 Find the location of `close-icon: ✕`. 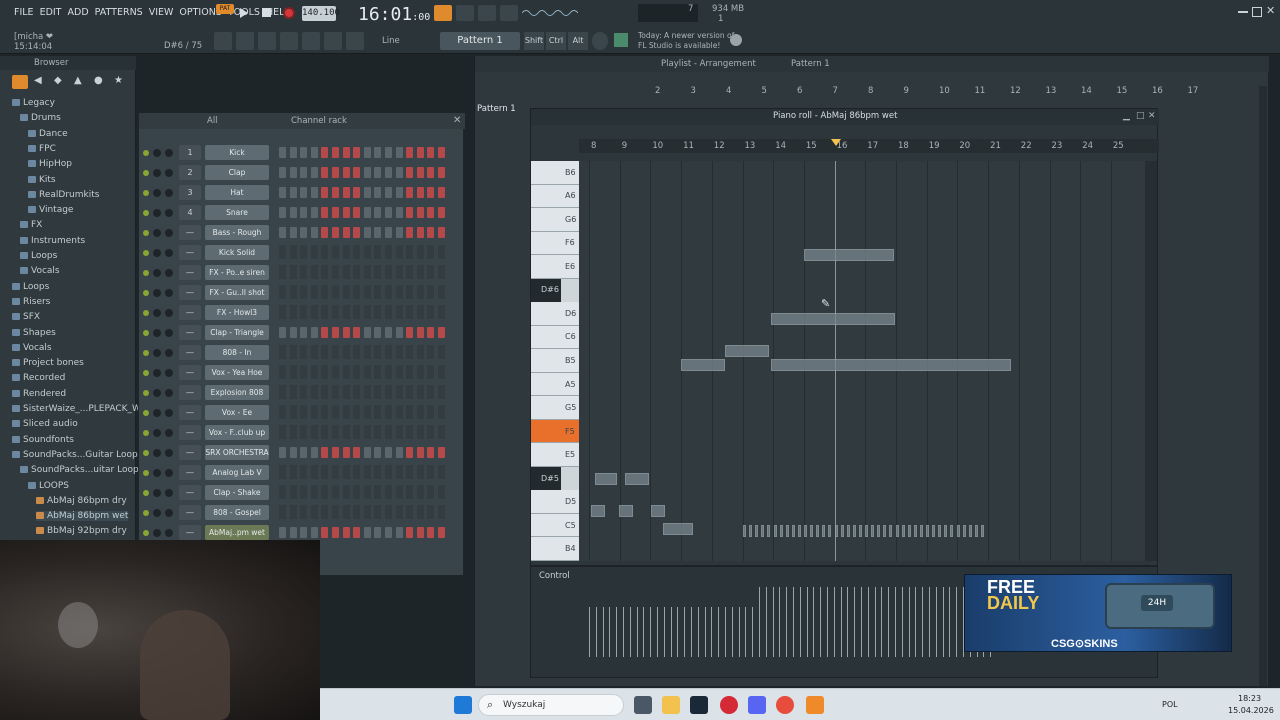

close-icon: ✕ is located at coordinates (1271, 11).